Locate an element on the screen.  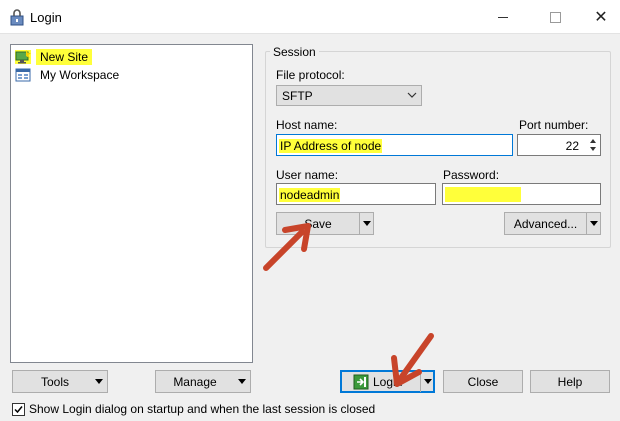
show-login-checkbox is located at coordinates (18, 409).